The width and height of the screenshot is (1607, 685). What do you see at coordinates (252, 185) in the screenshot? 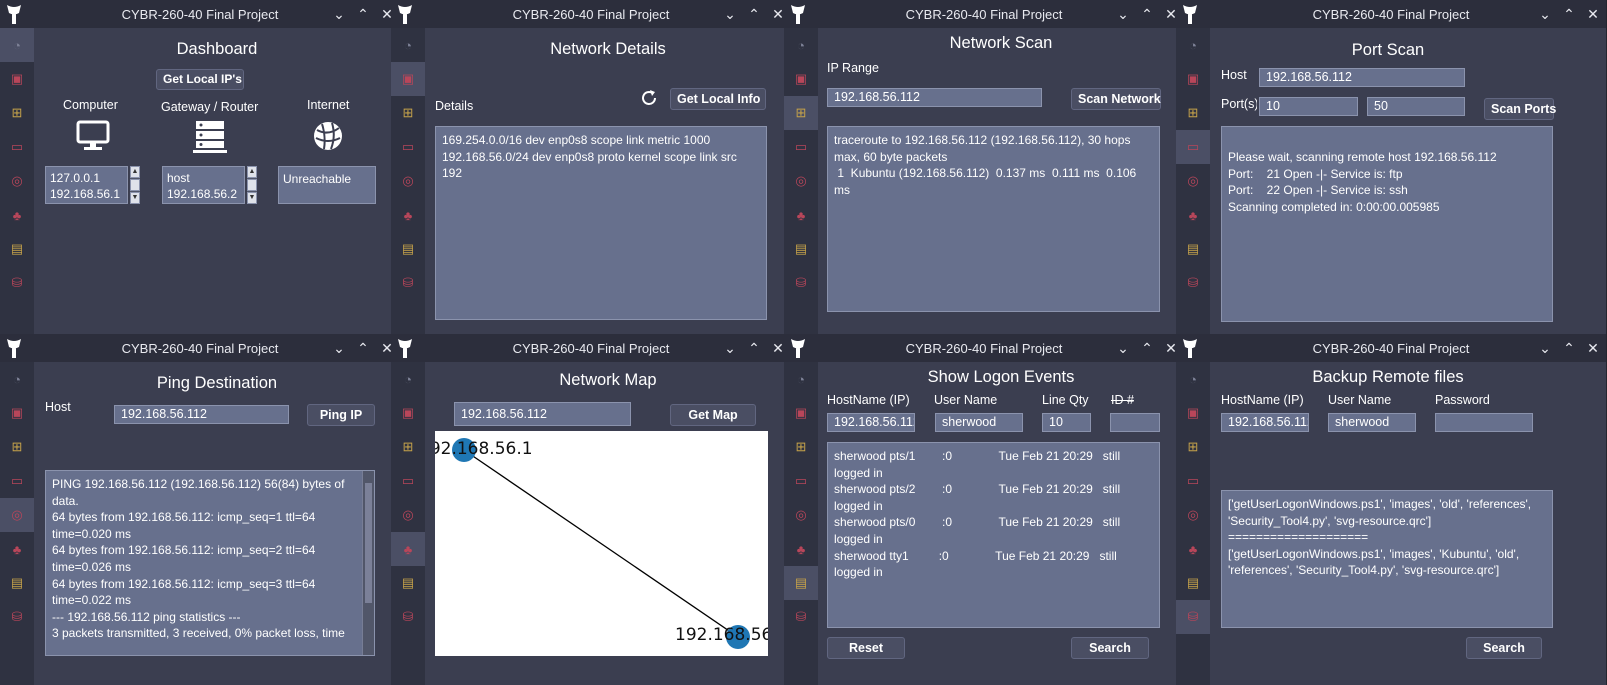
I see `gateway-scrollbar: ▲ ▼` at bounding box center [252, 185].